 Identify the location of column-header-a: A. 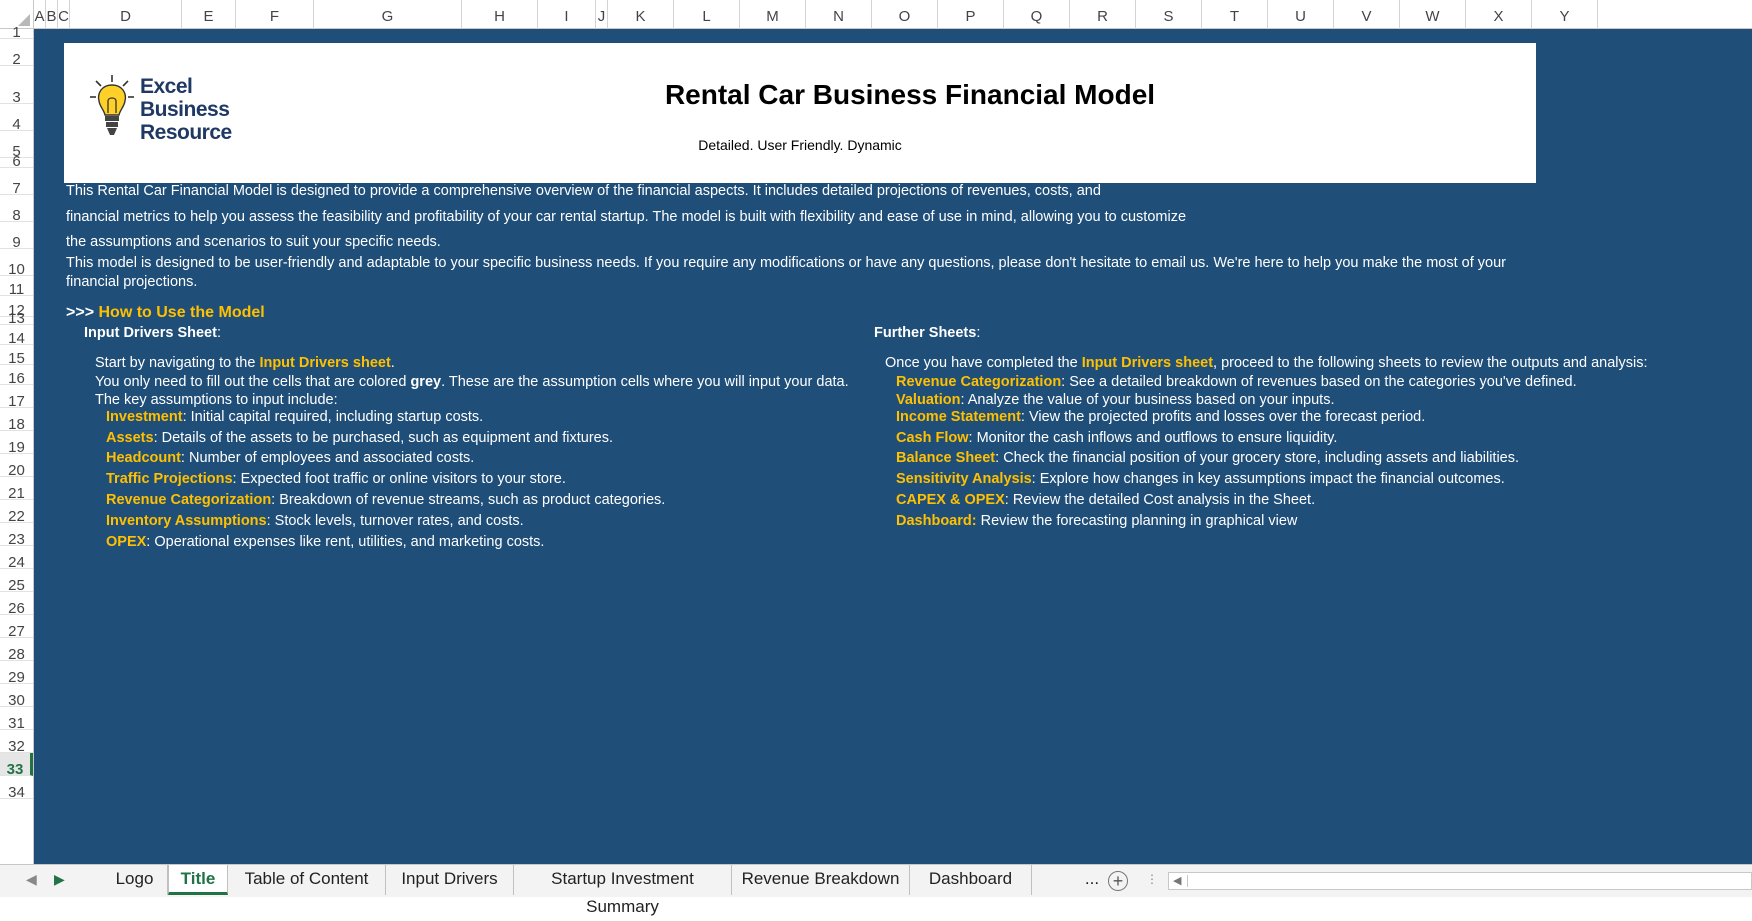
(40, 14).